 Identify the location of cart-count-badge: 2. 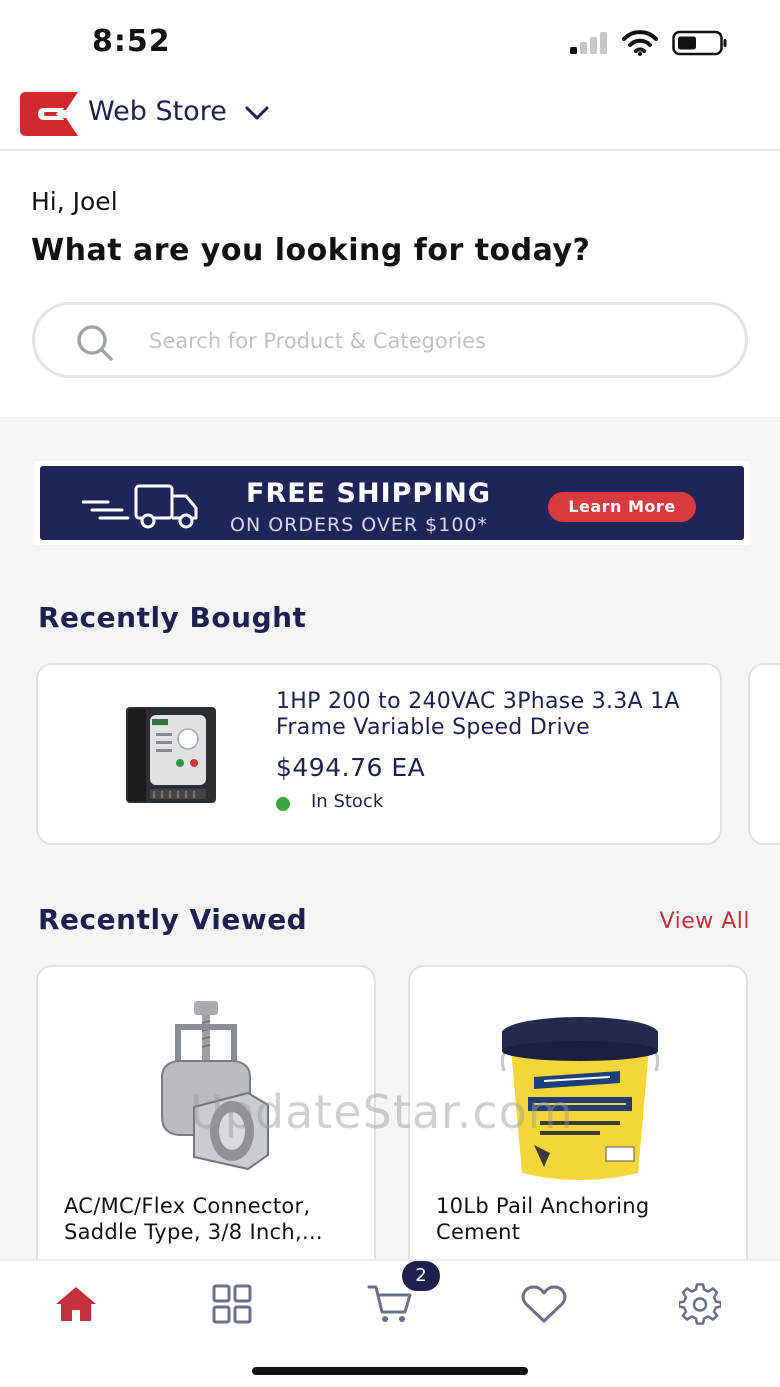
(421, 1276).